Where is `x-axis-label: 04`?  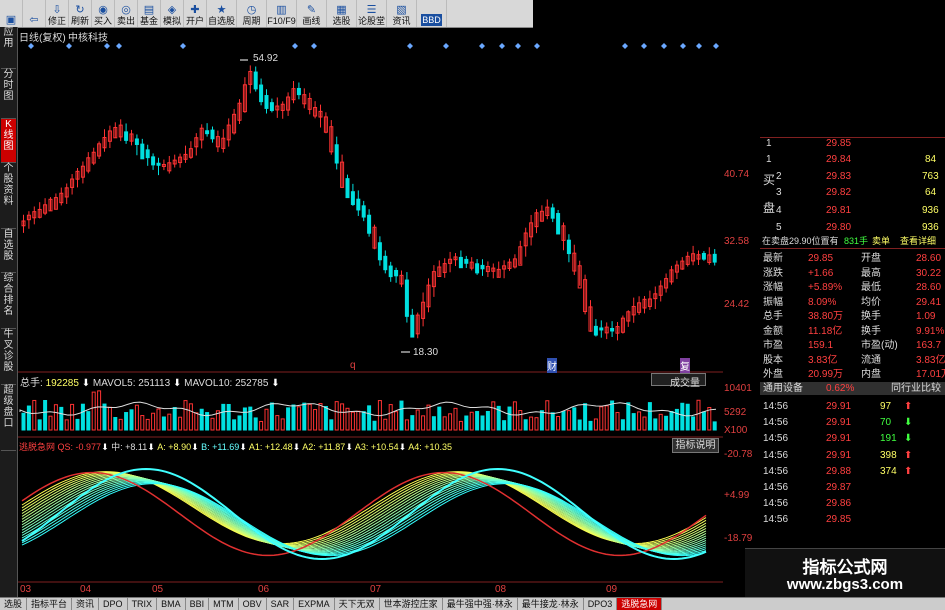 x-axis-label: 04 is located at coordinates (86, 589).